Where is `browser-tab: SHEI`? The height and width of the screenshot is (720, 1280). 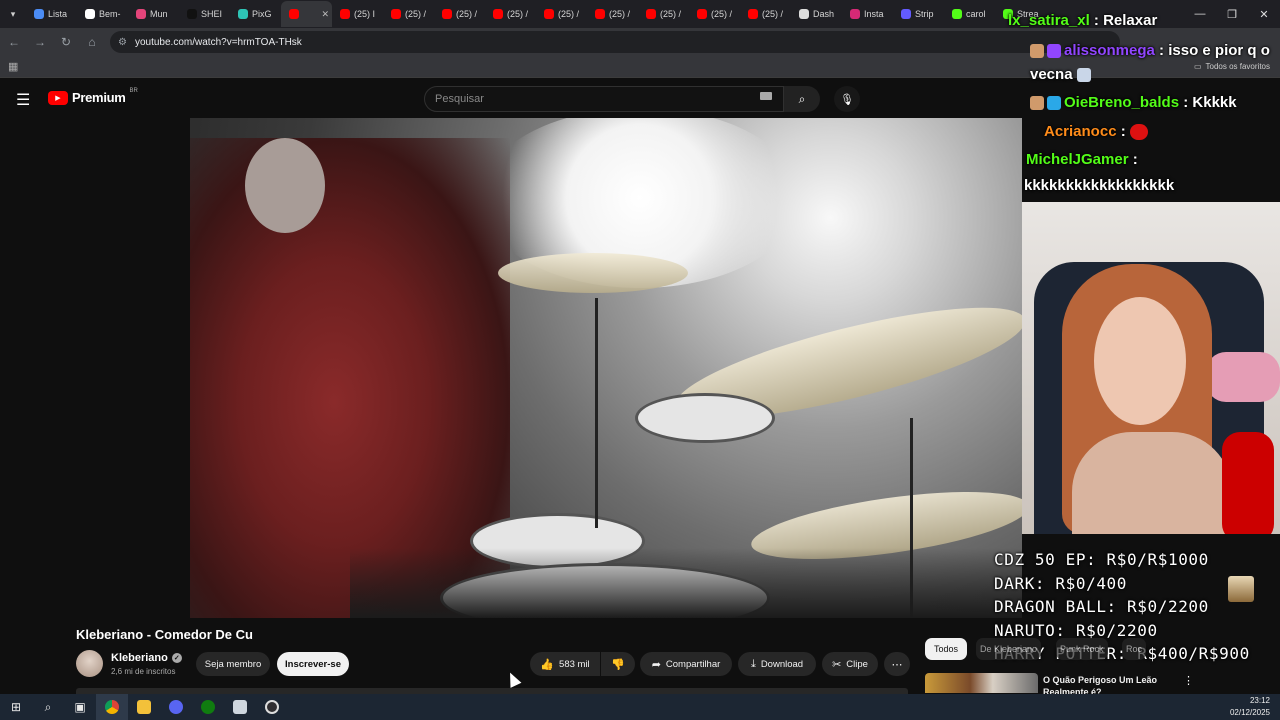
browser-tab: SHEI is located at coordinates (204, 14).